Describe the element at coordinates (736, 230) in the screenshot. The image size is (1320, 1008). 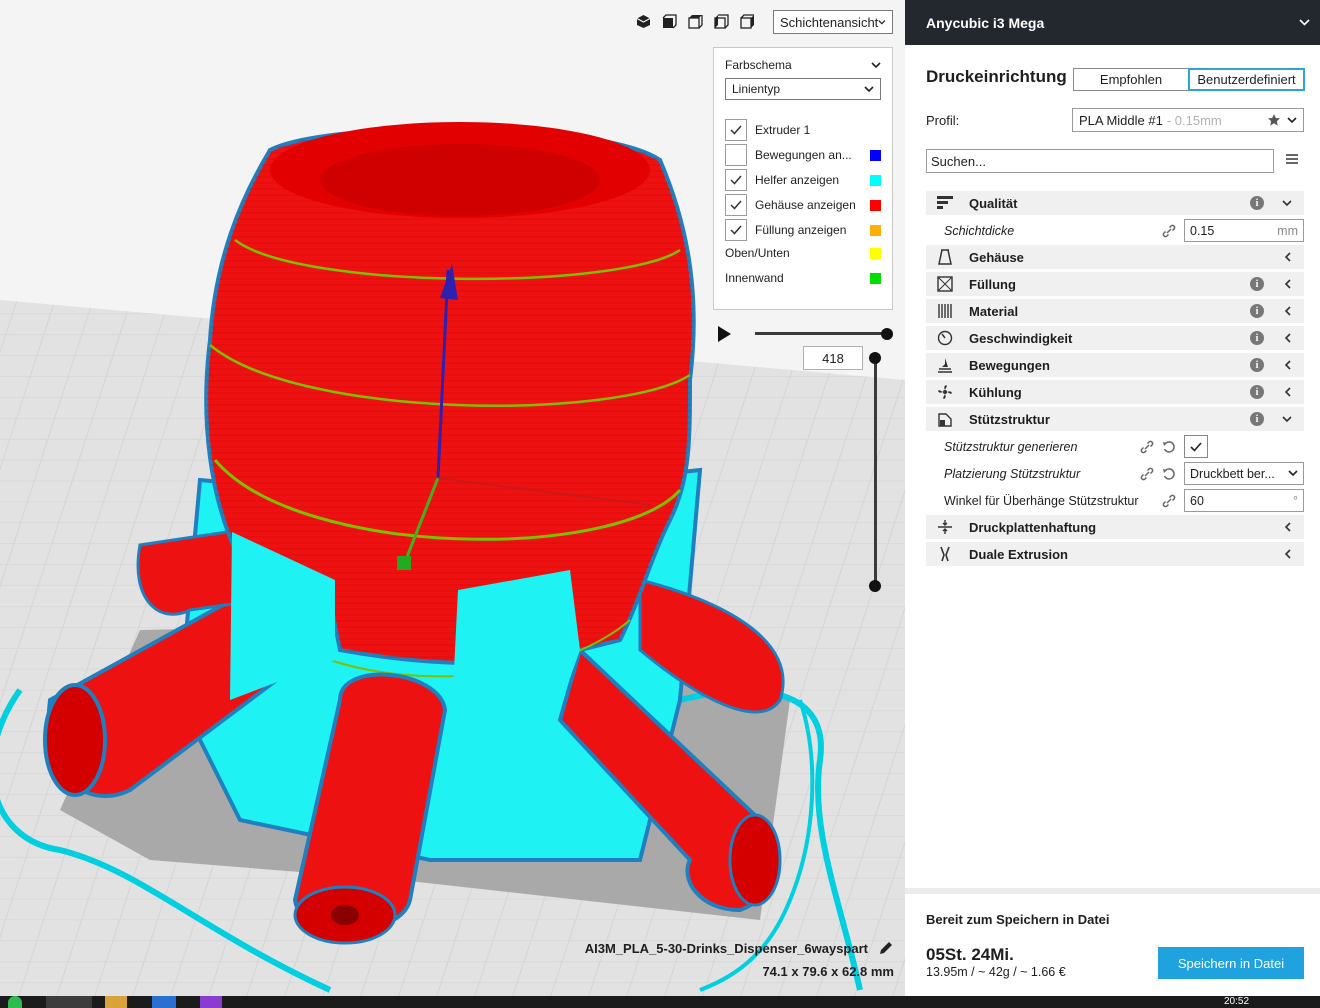
I see `infill-checkbox` at that location.